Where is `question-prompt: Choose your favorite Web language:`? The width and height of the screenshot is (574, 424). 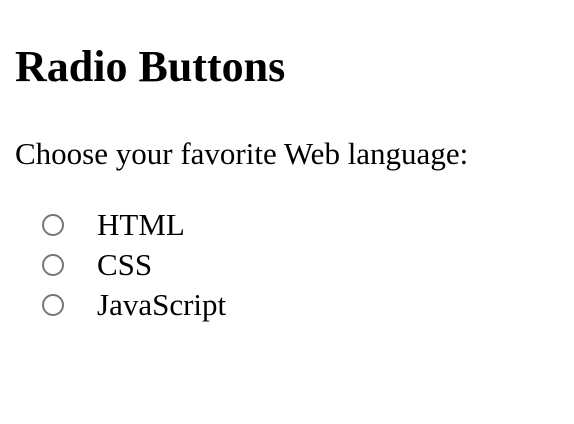 question-prompt: Choose your favorite Web language: is located at coordinates (242, 153).